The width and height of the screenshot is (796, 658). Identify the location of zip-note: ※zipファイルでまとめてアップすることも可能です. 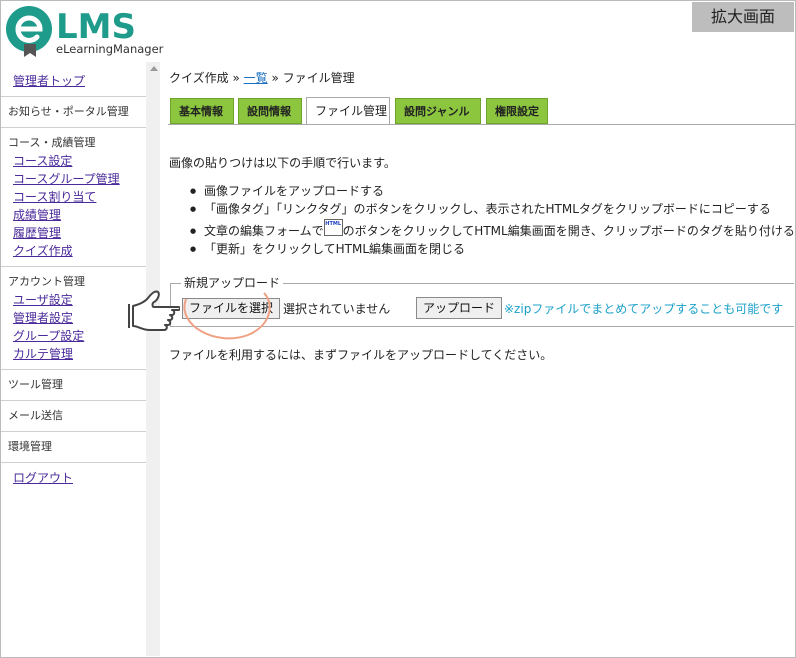
(644, 309).